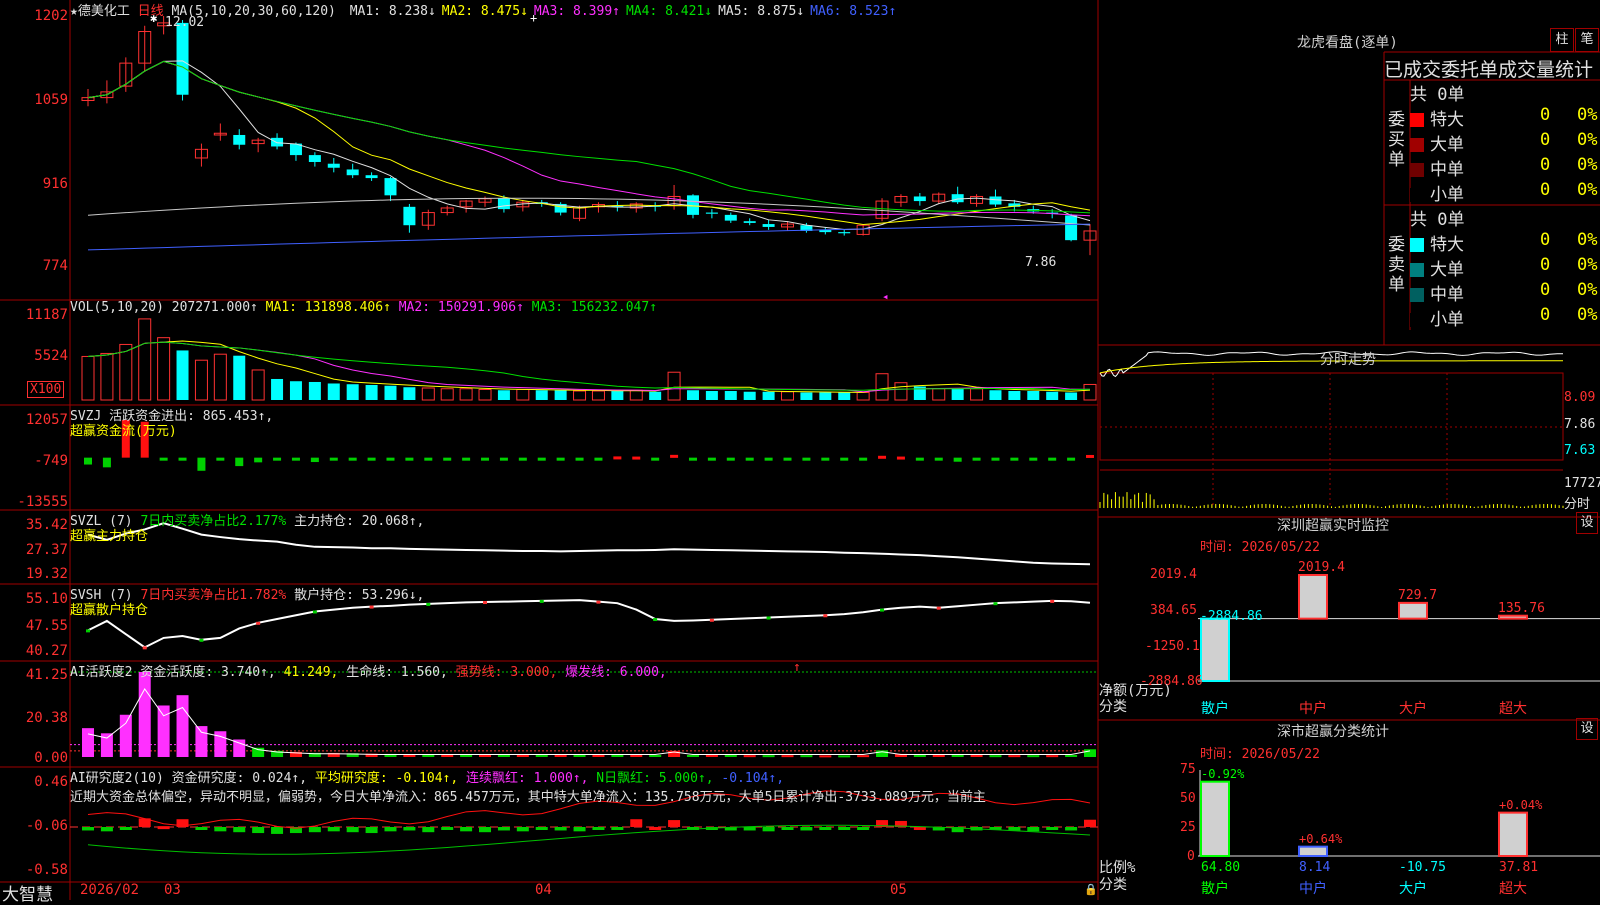 The image size is (1600, 905). I want to click on period-label: 日线, so click(151, 11).